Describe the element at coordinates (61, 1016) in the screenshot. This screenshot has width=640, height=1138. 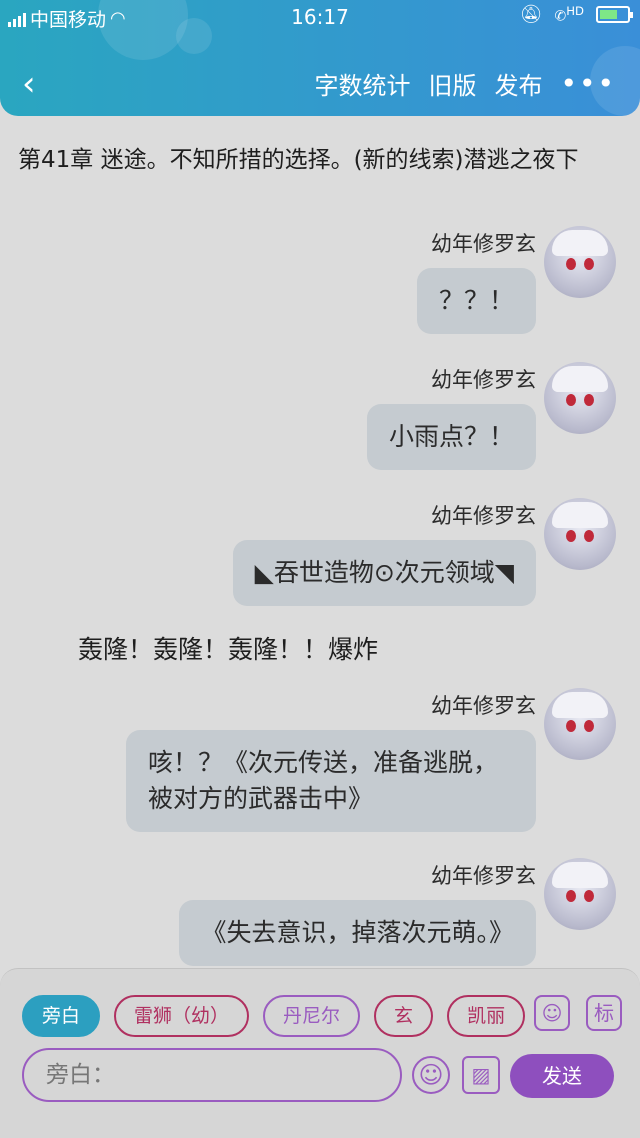
I see `chip-narrator: 旁白` at that location.